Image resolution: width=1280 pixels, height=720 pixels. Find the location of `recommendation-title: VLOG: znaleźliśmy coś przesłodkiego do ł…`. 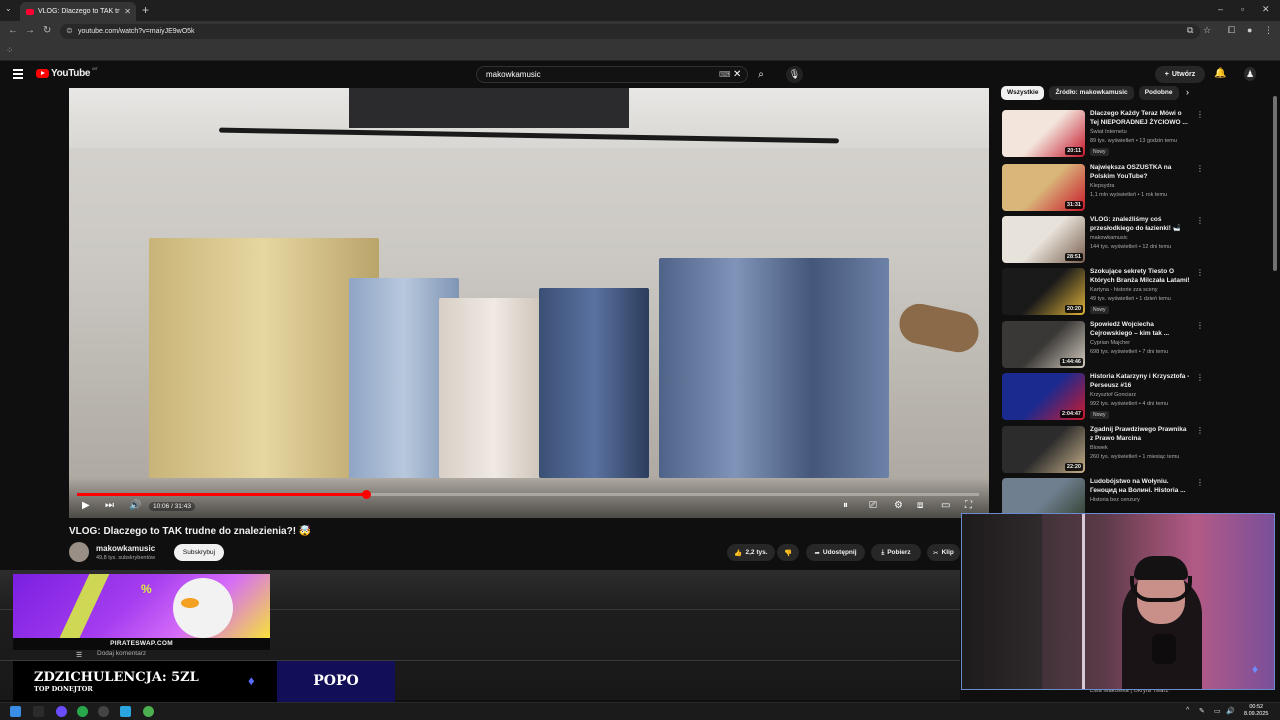

recommendation-title: VLOG: znaleźliśmy coś przesłodkiego do ł… is located at coordinates (1140, 224).